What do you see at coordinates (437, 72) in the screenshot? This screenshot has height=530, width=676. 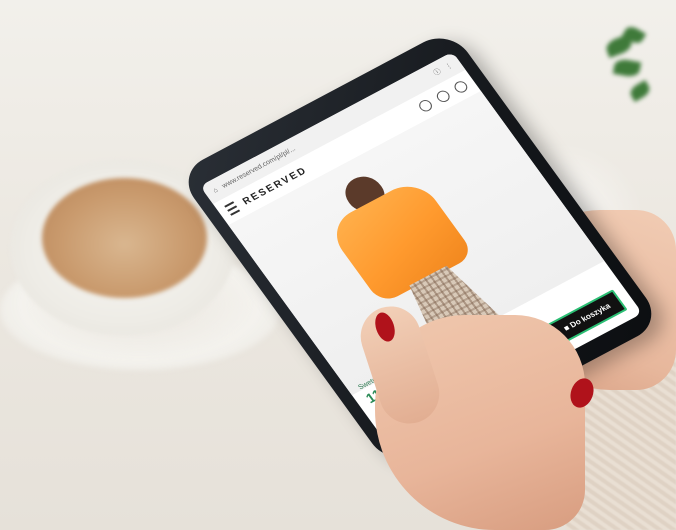 I see `info-icon: ⓘ` at bounding box center [437, 72].